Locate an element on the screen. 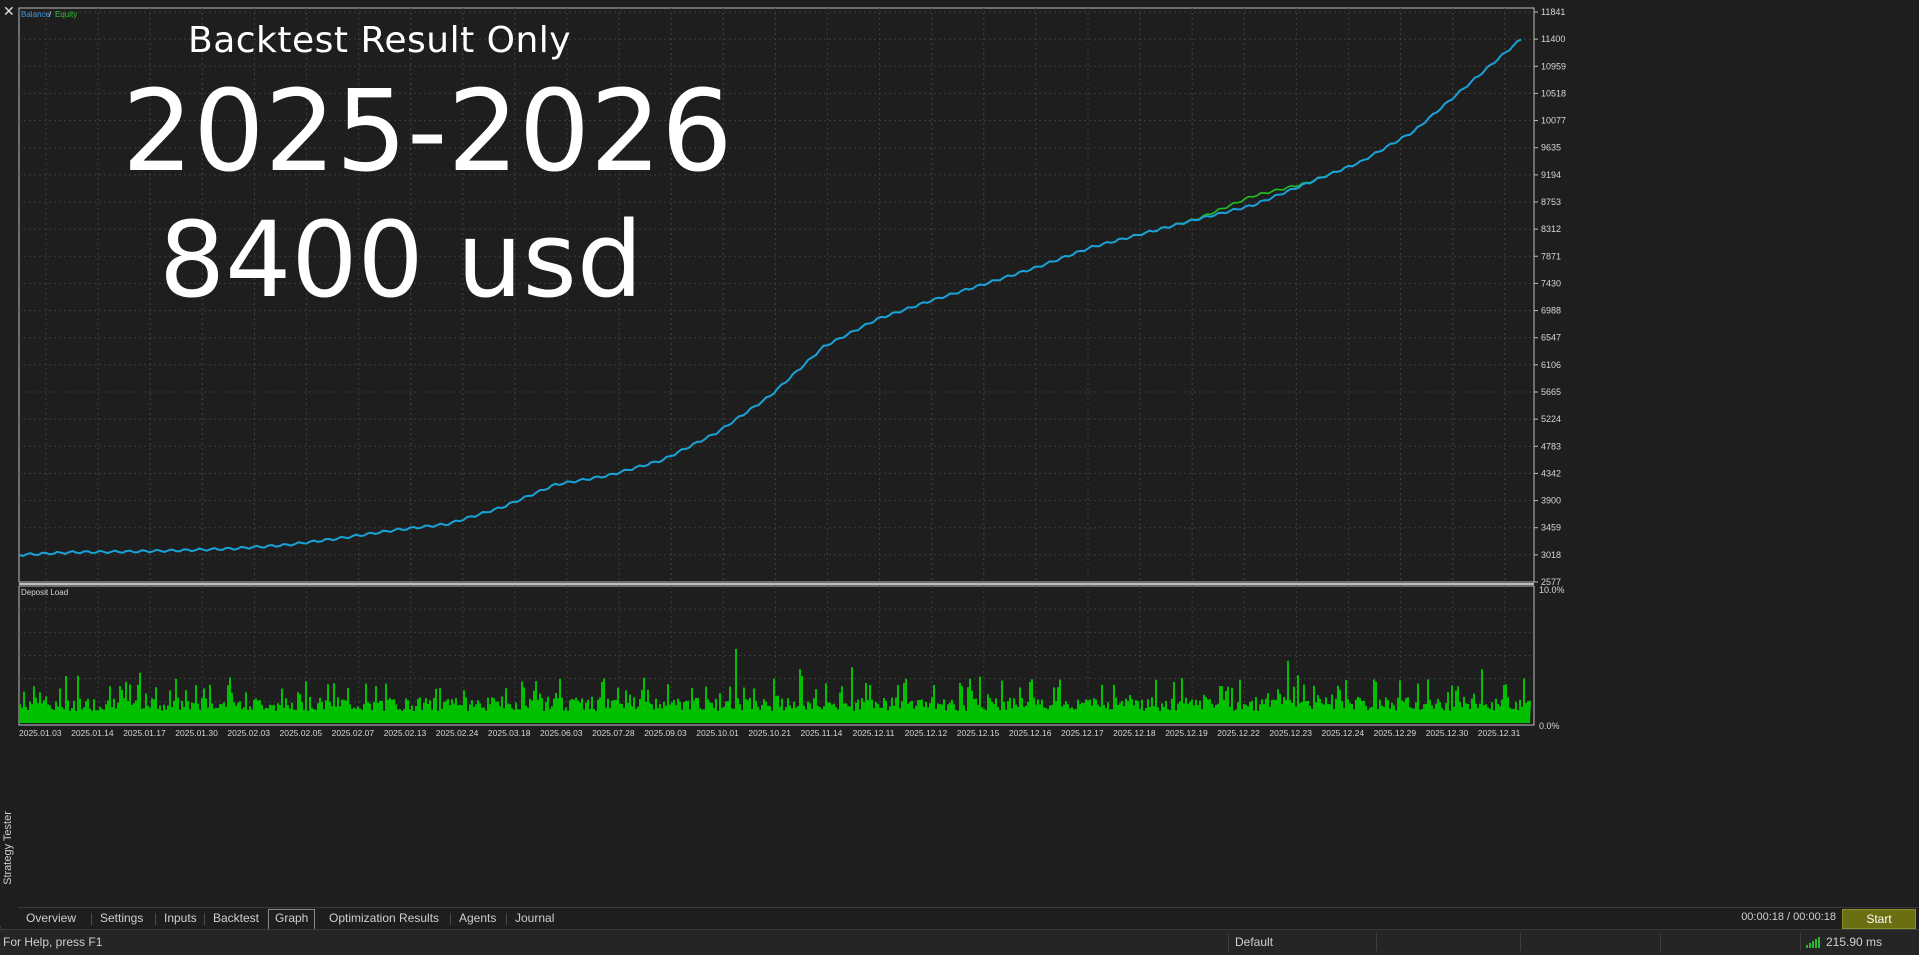 This screenshot has width=1919, height=955. status-help-text: For Help, press F1 is located at coordinates (53, 942).